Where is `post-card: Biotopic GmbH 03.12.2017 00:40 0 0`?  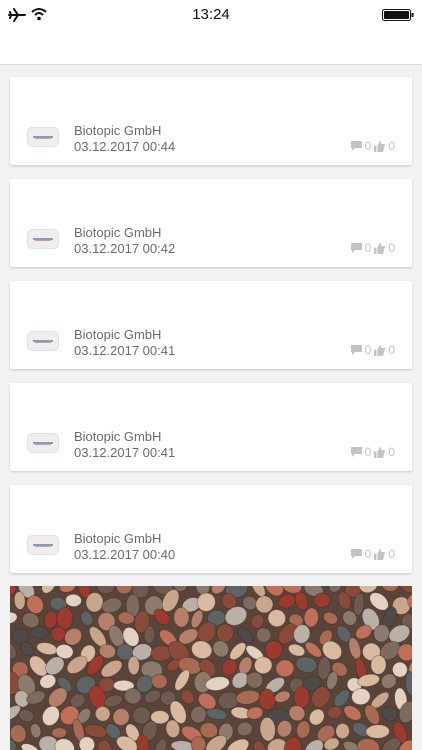 post-card: Biotopic GmbH 03.12.2017 00:40 0 0 is located at coordinates (211, 529).